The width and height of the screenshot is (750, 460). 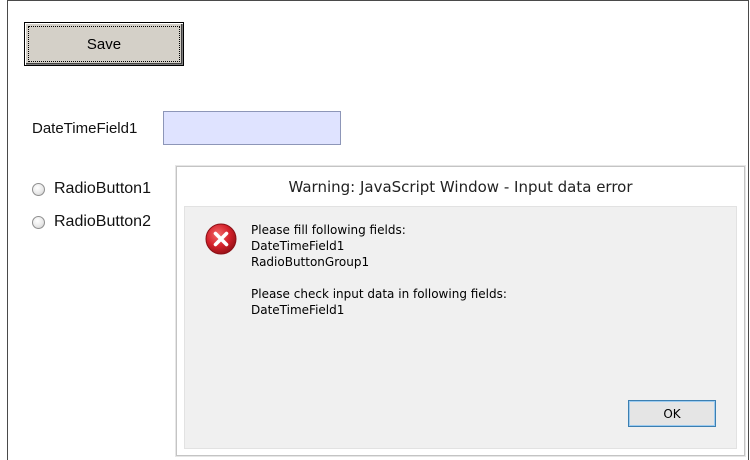 I want to click on datetime-field-input, so click(x=252, y=128).